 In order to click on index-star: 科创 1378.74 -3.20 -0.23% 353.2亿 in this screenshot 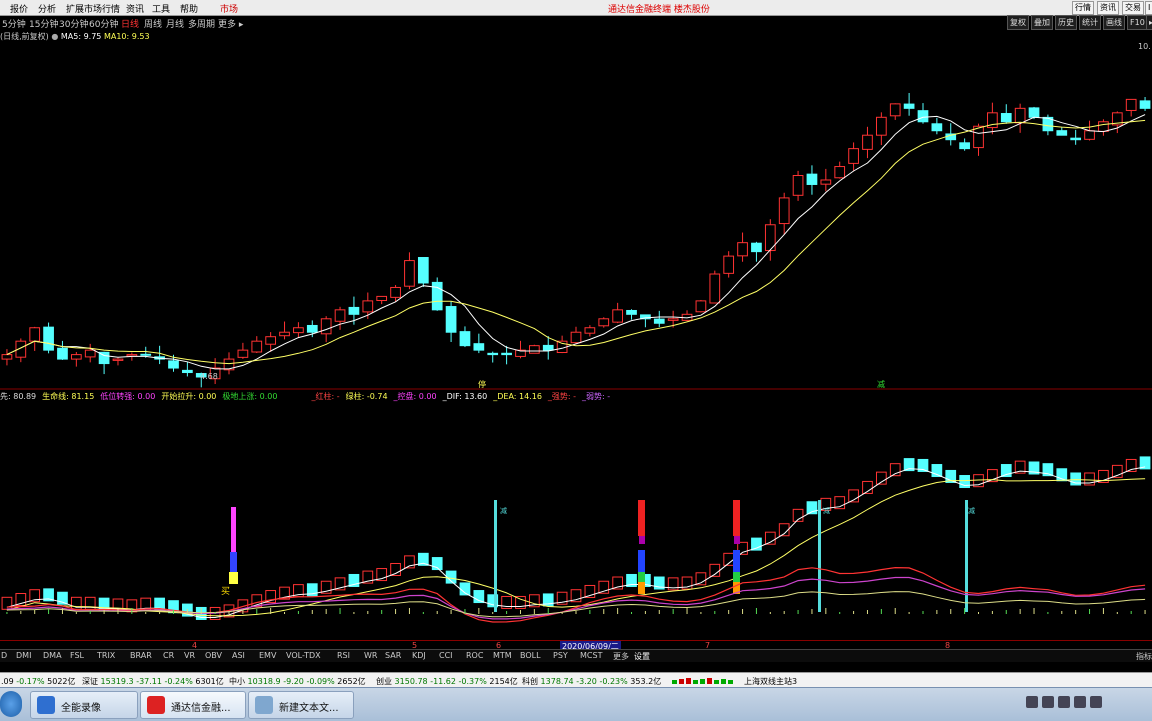, I will do `click(591, 681)`.